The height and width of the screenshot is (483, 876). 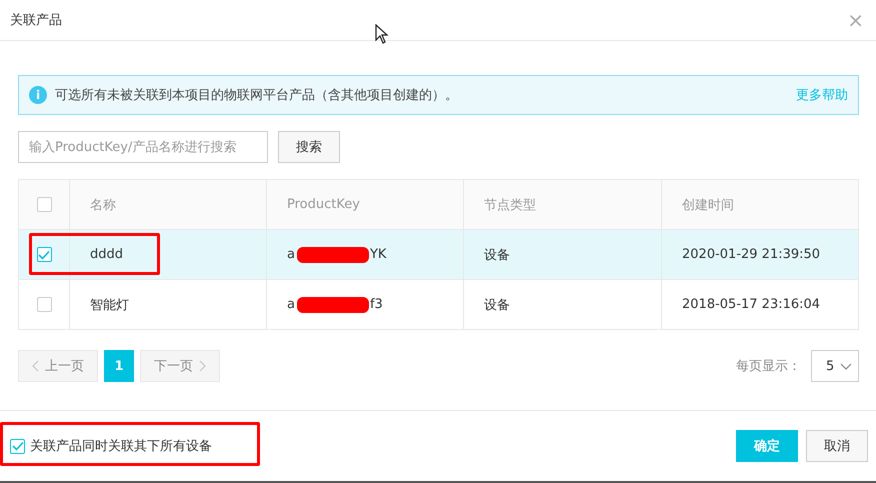 What do you see at coordinates (438, 254) in the screenshot?
I see `table-row: dddd a YK 设备 2020-01-29 21:39:50` at bounding box center [438, 254].